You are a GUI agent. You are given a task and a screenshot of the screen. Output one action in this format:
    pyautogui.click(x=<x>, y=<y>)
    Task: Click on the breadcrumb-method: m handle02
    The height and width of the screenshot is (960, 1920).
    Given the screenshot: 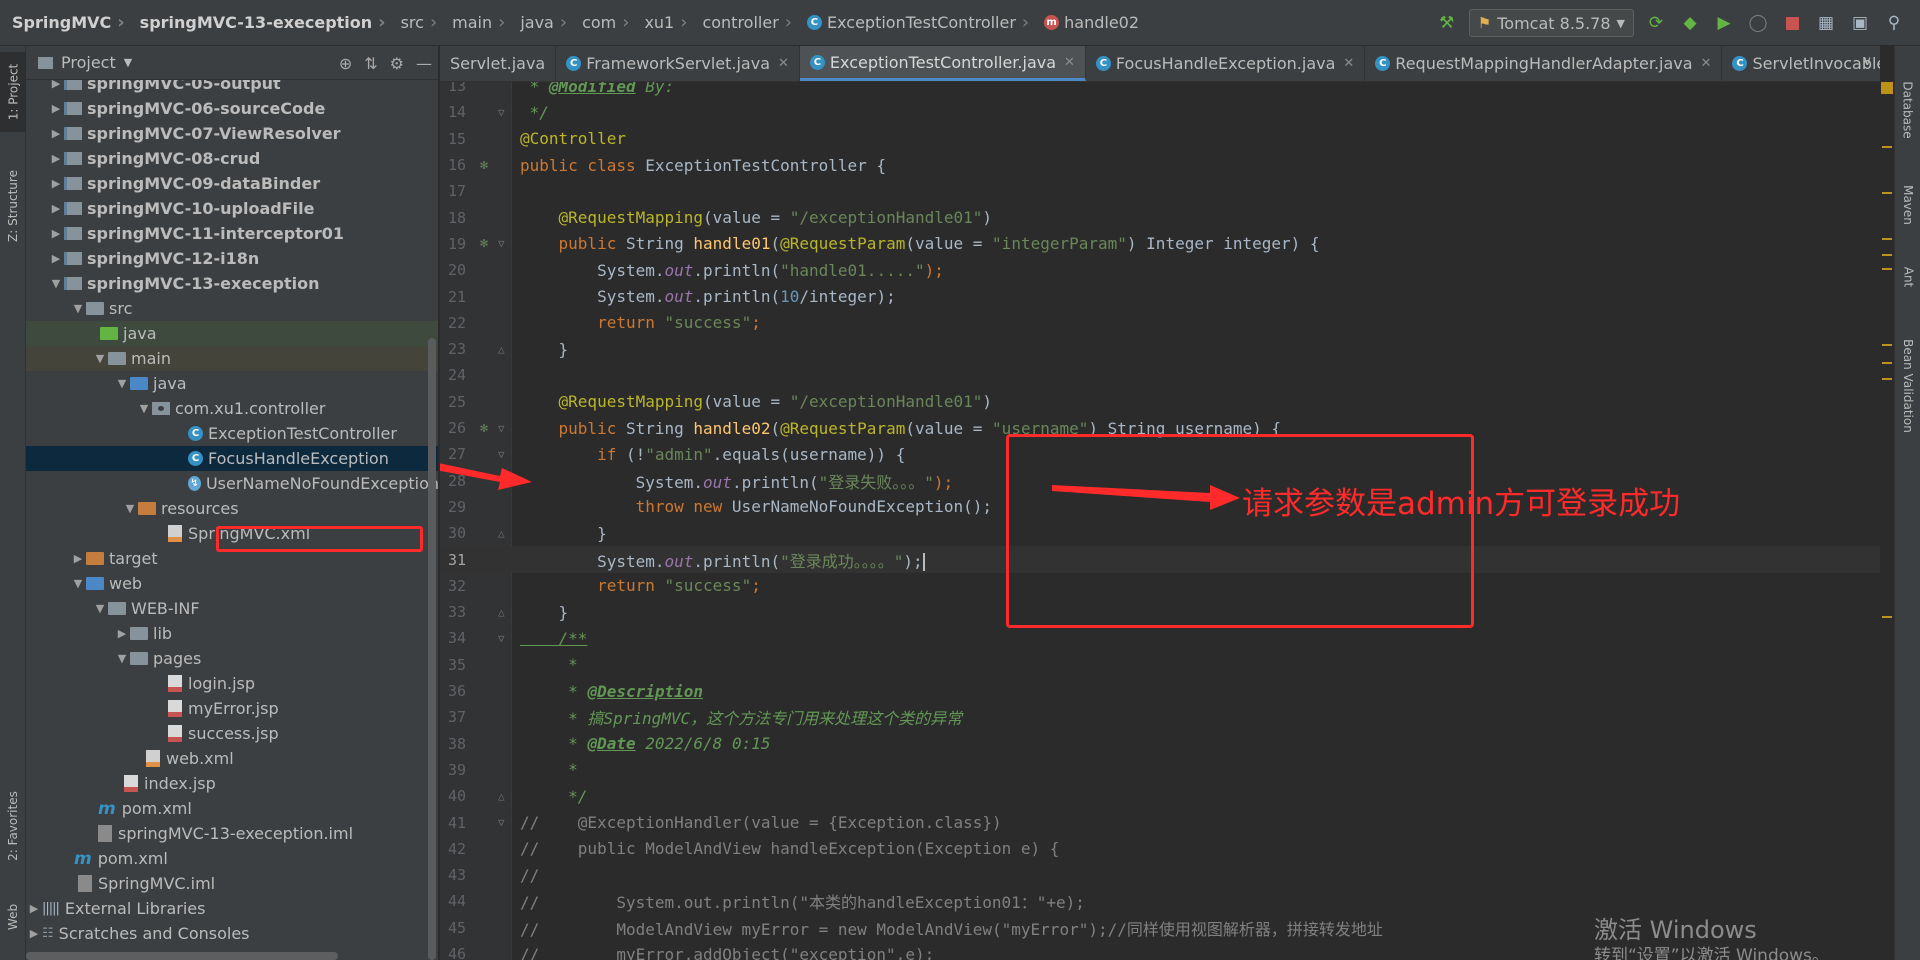 What is the action you would take?
    pyautogui.click(x=1087, y=22)
    